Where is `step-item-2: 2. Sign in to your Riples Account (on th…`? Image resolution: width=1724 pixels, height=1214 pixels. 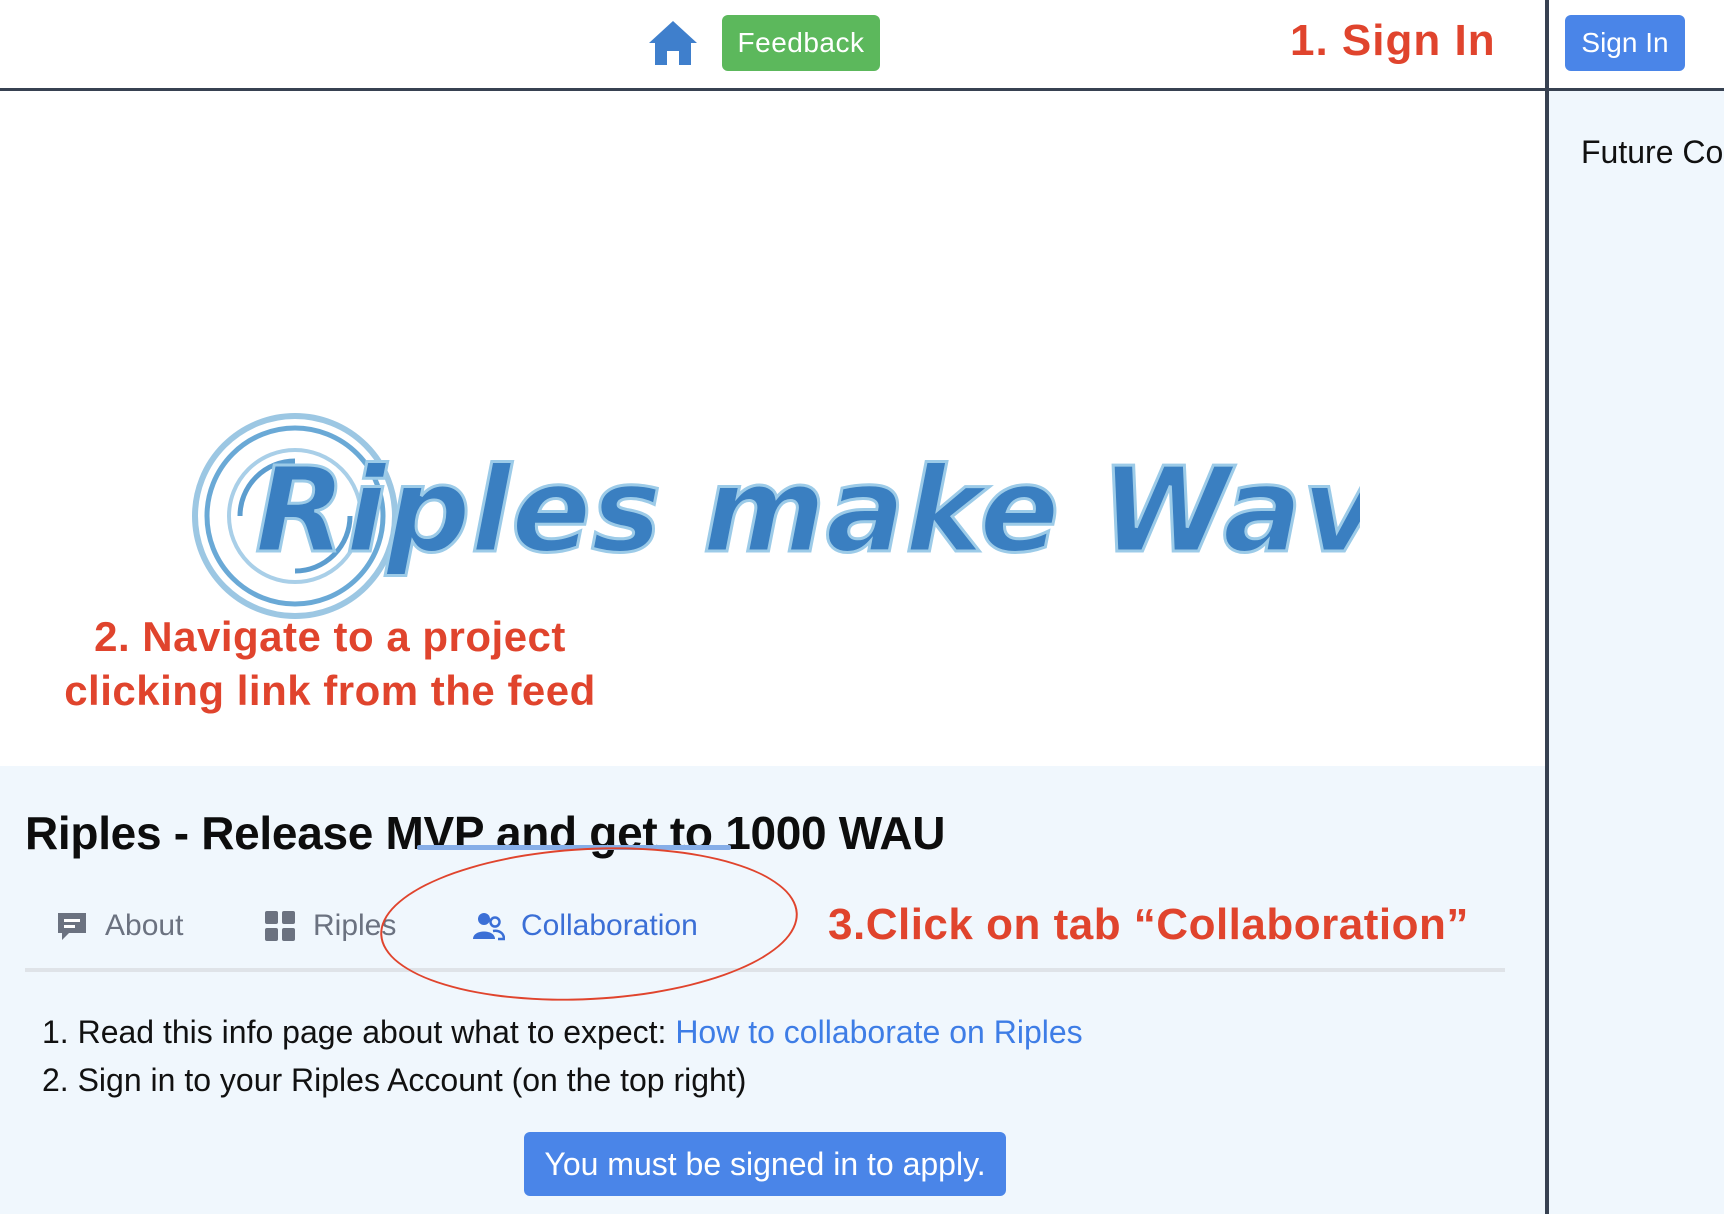
step-item-2: 2. Sign in to your Riples Account (on th… is located at coordinates (394, 1080).